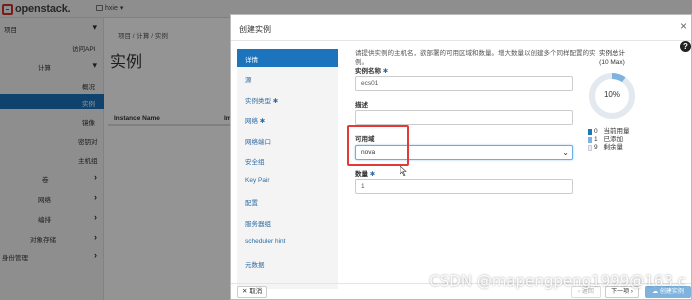 This screenshot has width=692, height=300. I want to click on close-icon: ×, so click(683, 26).